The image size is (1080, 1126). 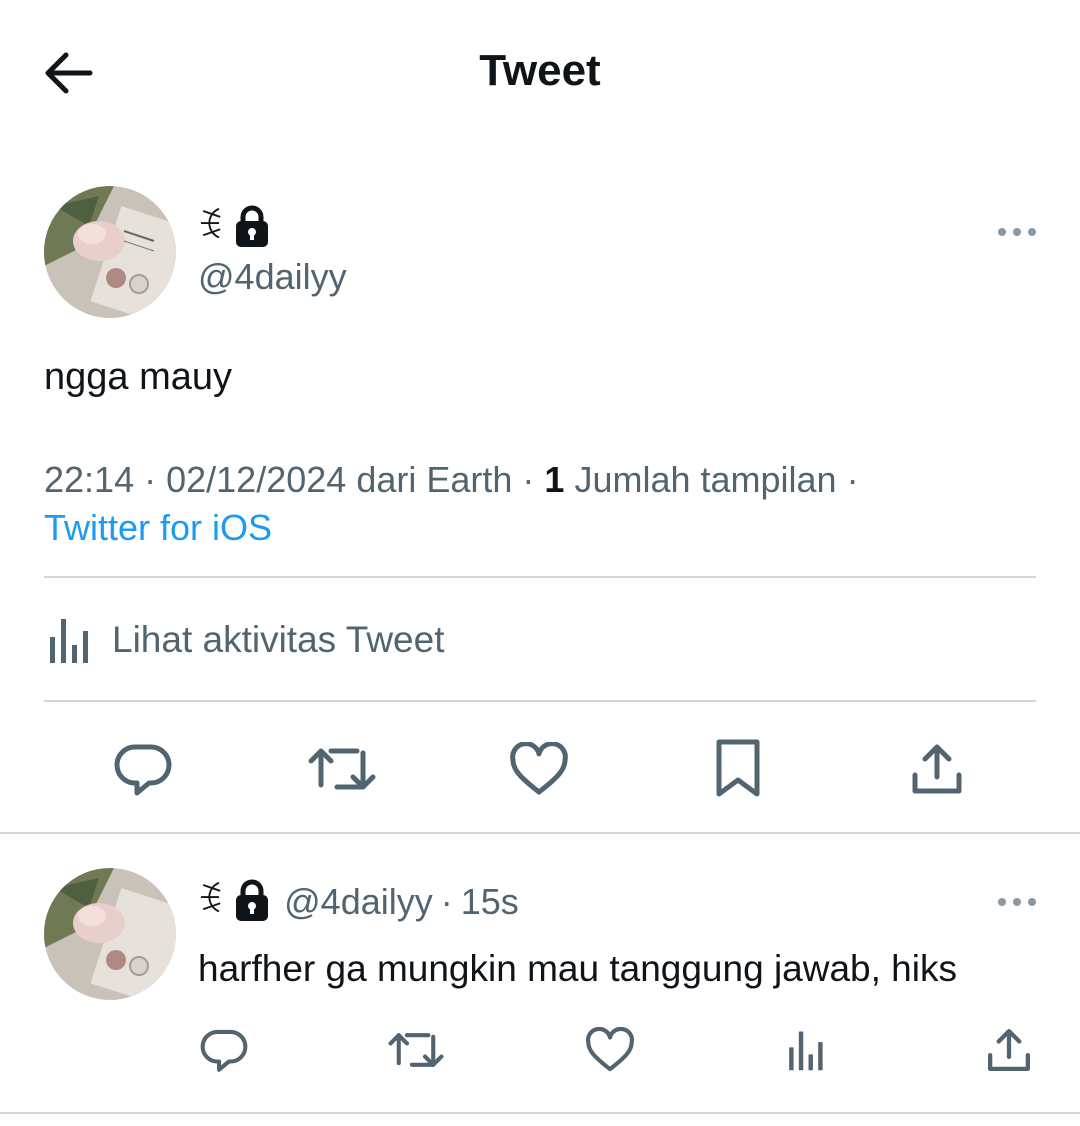 What do you see at coordinates (540, 833) in the screenshot?
I see `section-divider` at bounding box center [540, 833].